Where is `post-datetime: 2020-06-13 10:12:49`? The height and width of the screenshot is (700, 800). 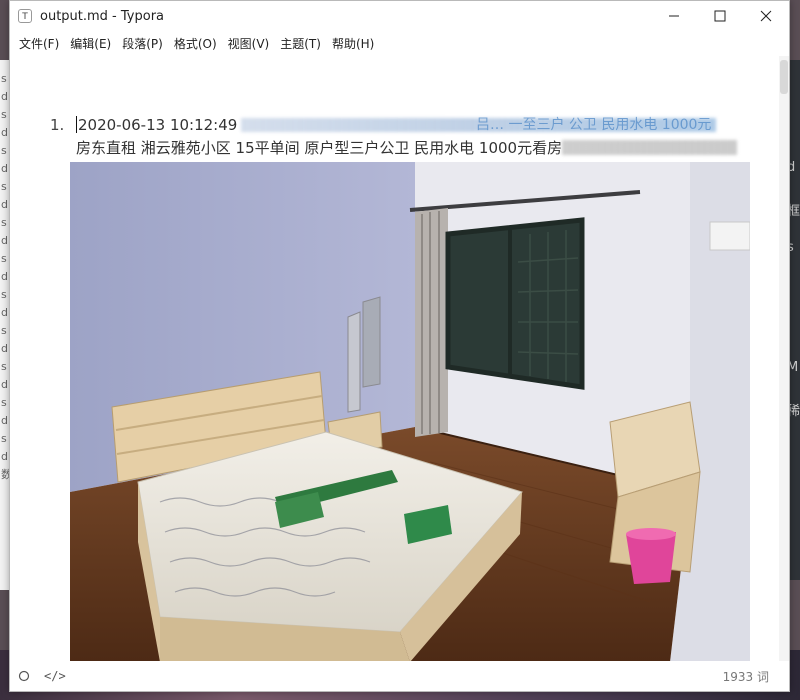
post-datetime: 2020-06-13 10:12:49 is located at coordinates (158, 125).